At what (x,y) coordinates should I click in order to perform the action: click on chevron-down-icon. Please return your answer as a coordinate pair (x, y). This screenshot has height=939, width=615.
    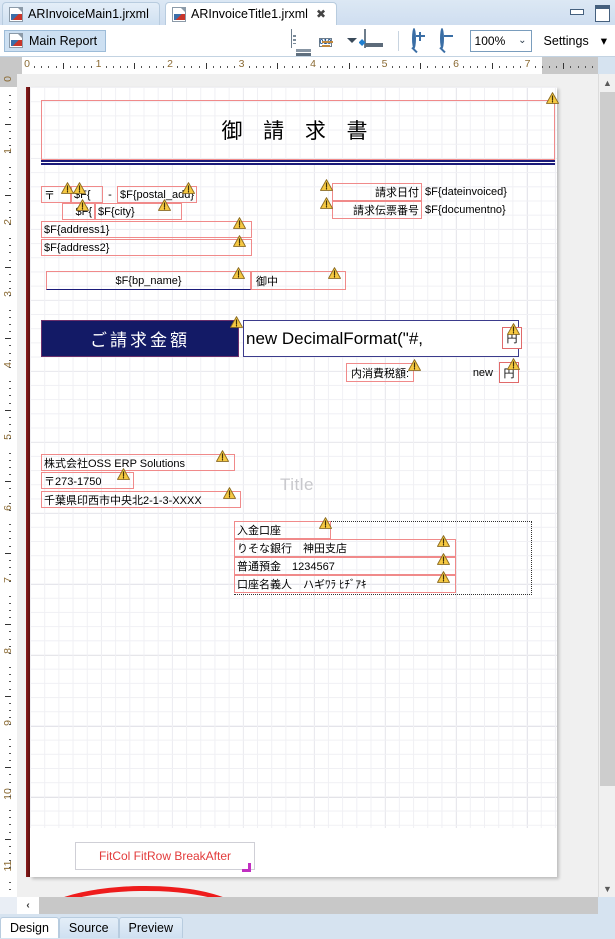
    Looking at the image, I should click on (351, 40).